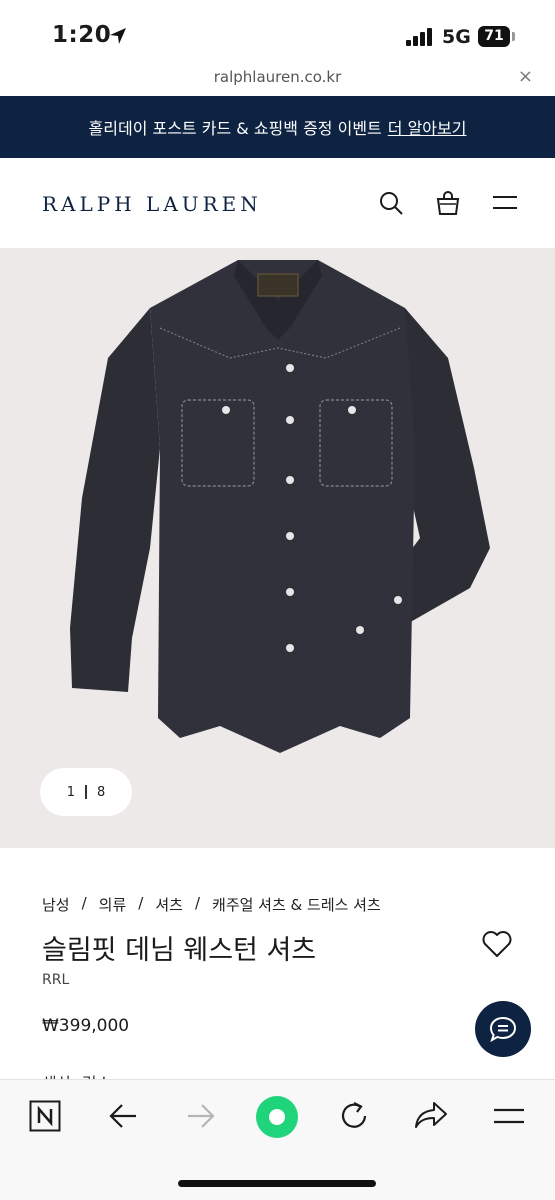 The width and height of the screenshot is (555, 1200). Describe the element at coordinates (56, 980) in the screenshot. I see `product-brand: RRL` at that location.